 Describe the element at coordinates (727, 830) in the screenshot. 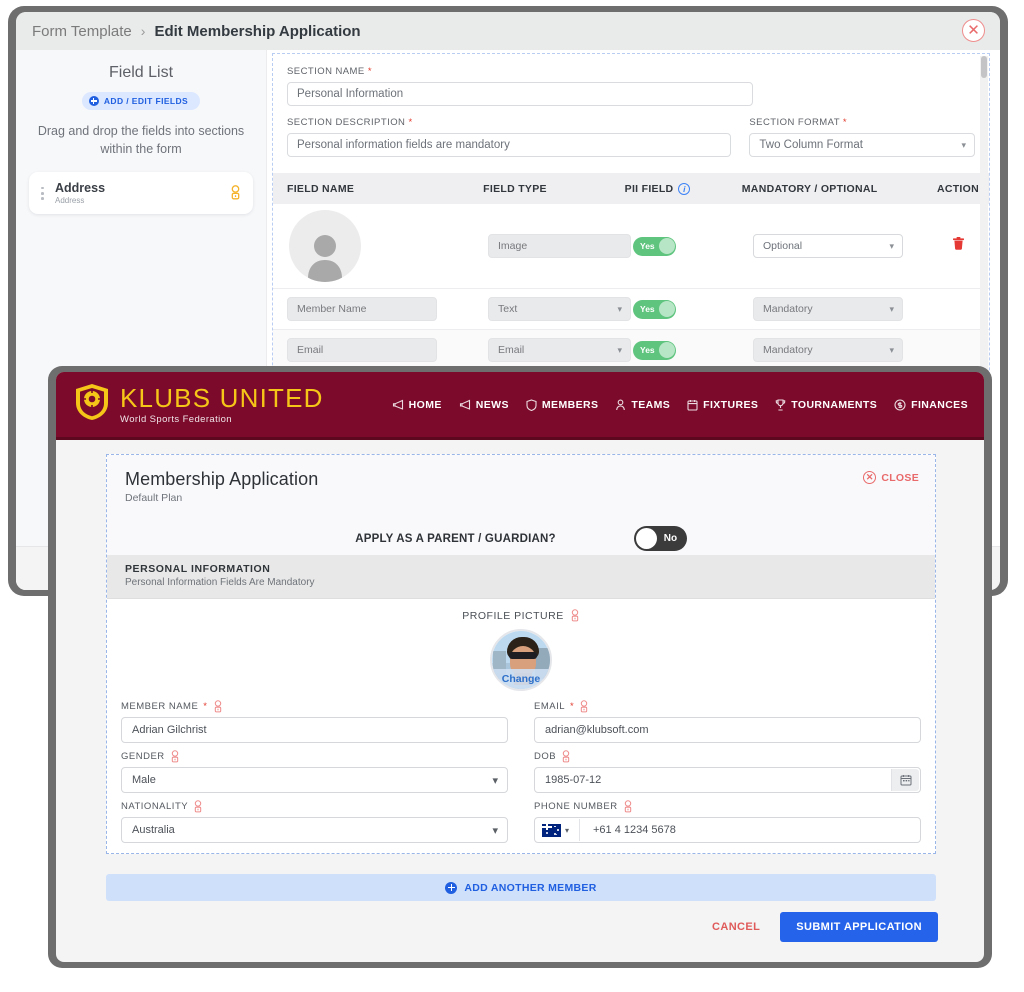

I see `phone-number-field: ▾ +61 4 1234 5678` at that location.